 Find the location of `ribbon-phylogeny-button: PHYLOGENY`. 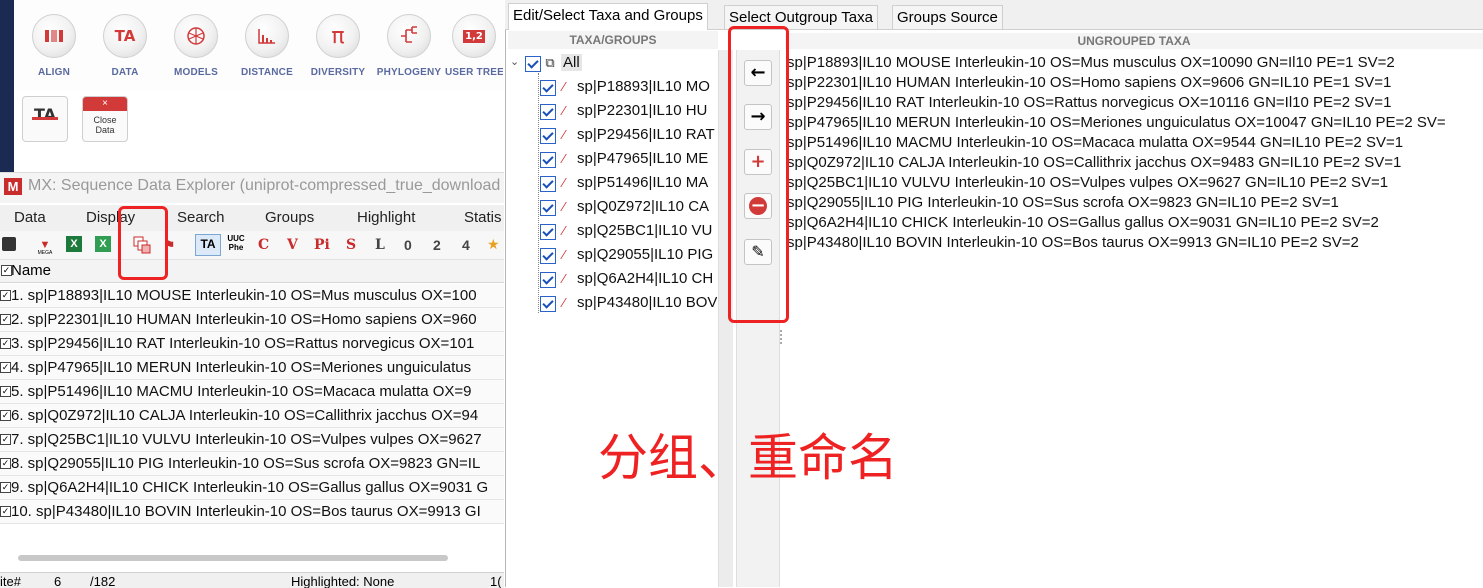

ribbon-phylogeny-button: PHYLOGENY is located at coordinates (409, 52).